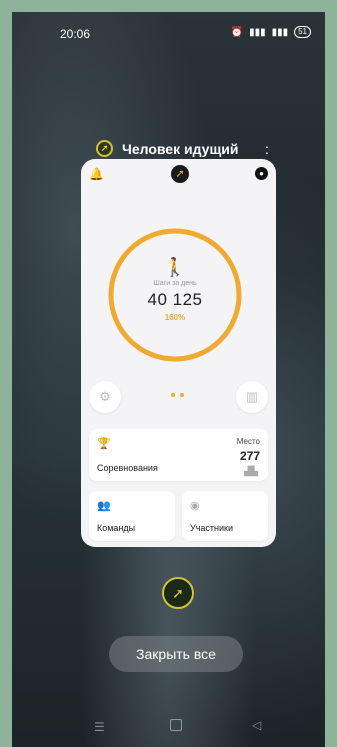  Describe the element at coordinates (267, 149) in the screenshot. I see `kebab-menu-icon: · ·` at that location.